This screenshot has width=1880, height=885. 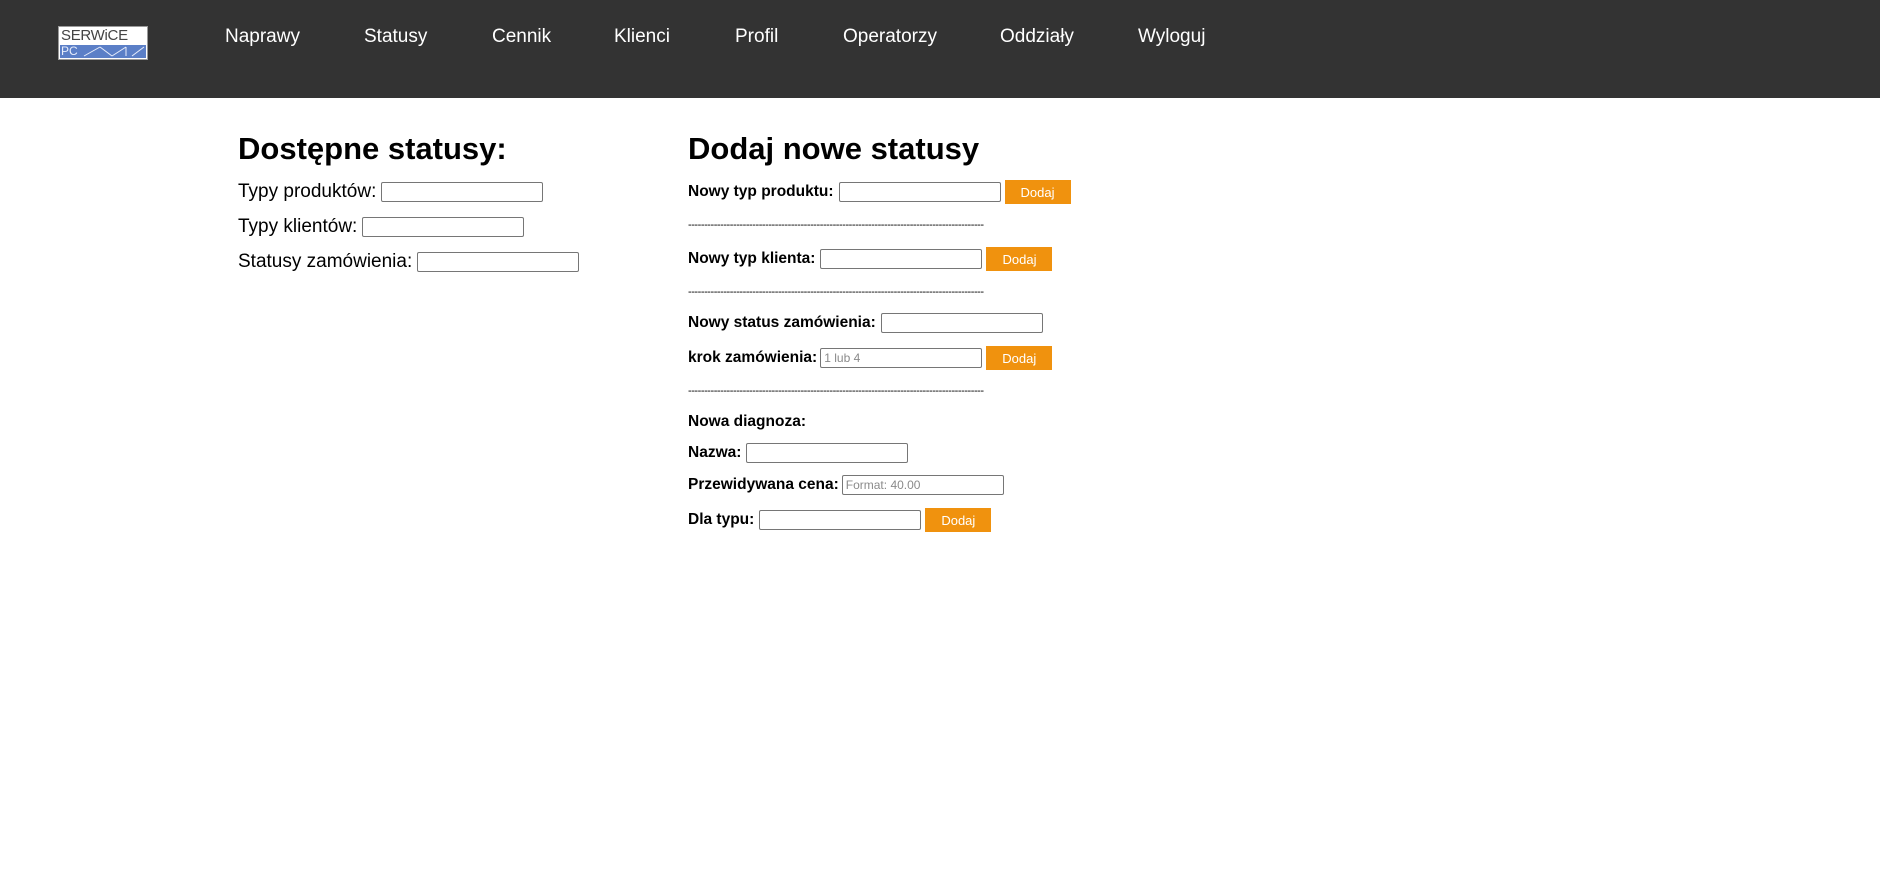 I want to click on logo-bar: PC, so click(x=103, y=51).